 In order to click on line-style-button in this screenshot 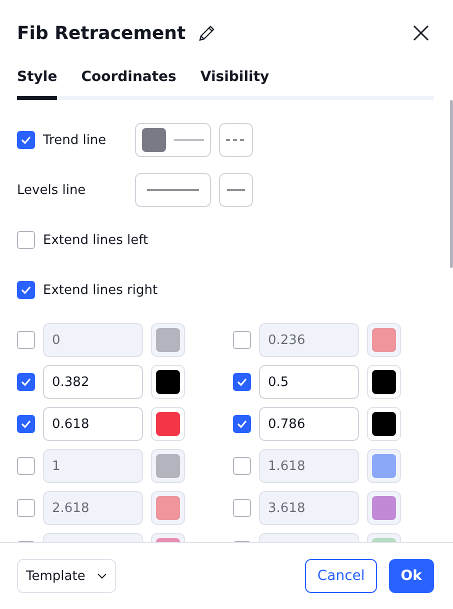, I will do `click(173, 190)`.